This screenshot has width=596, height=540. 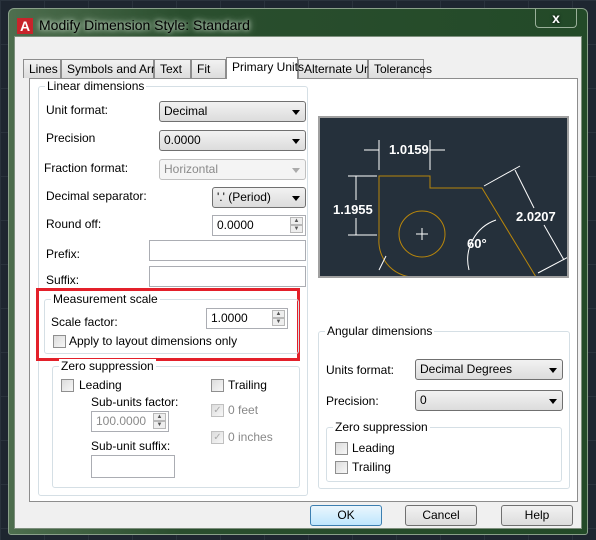 I want to click on sub-unit-suffix-label: Sub-unit suffix:, so click(x=131, y=446).